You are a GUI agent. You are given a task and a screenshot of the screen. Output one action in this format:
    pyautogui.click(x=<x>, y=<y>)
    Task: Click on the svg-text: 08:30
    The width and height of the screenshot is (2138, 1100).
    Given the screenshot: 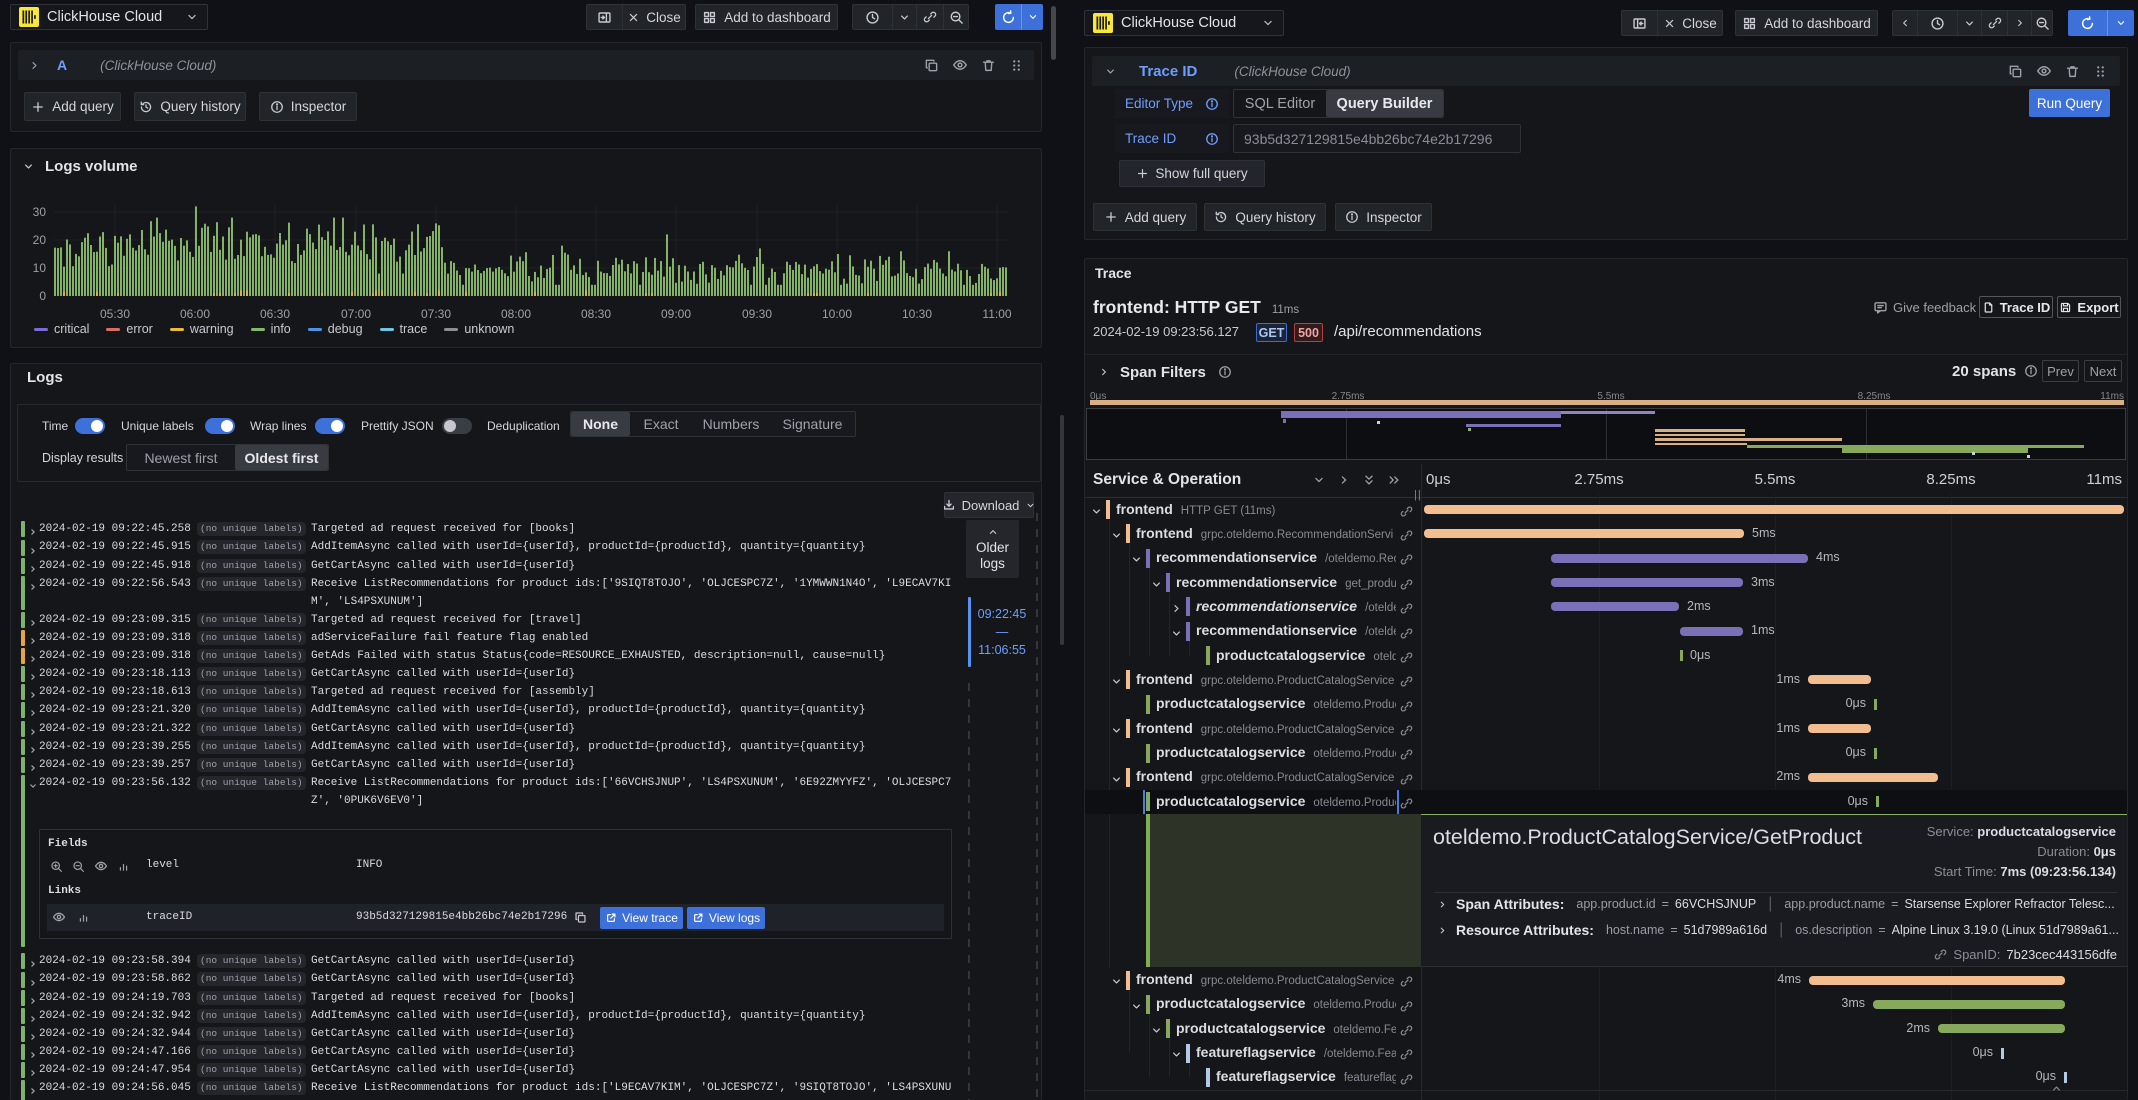 What is the action you would take?
    pyautogui.click(x=596, y=314)
    